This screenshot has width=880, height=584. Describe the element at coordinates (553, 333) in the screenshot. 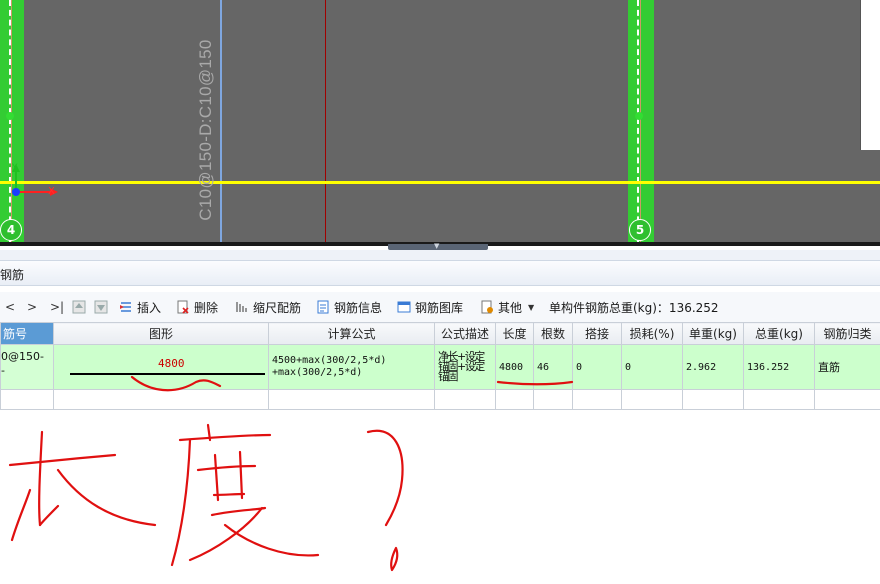

I see `header-count: 根数` at that location.